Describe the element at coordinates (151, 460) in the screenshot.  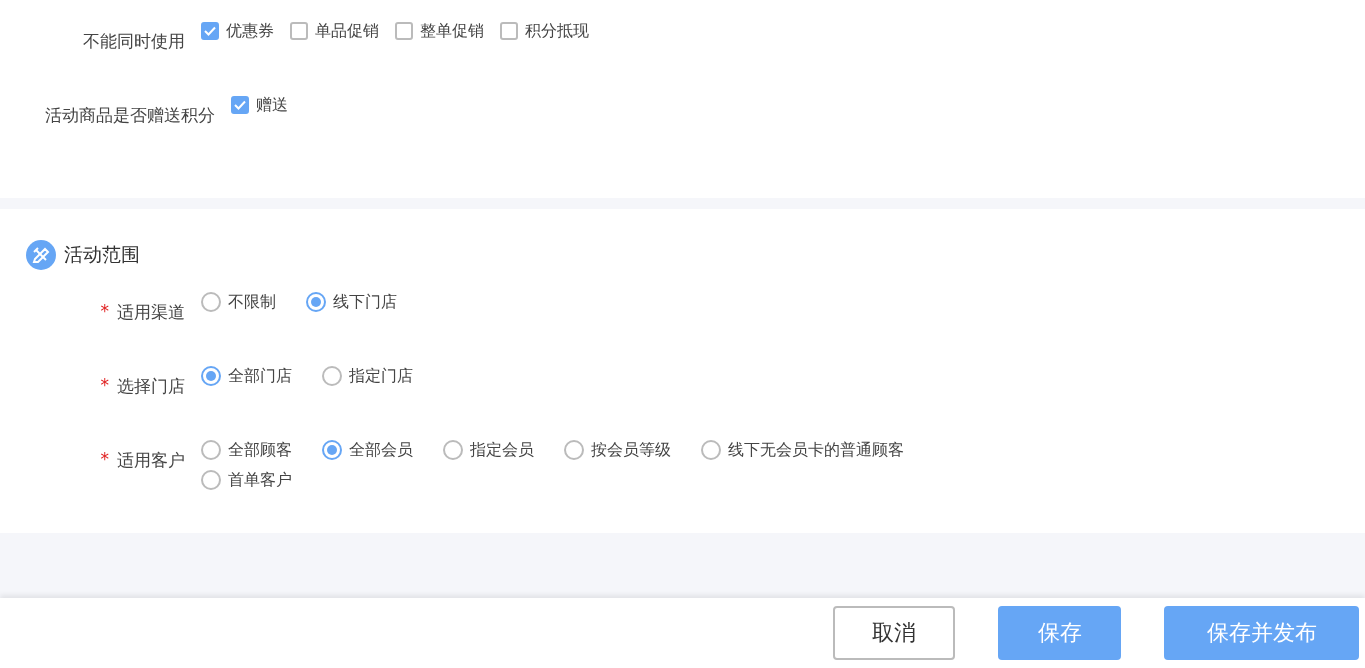
I see `field-label: 适用客户` at that location.